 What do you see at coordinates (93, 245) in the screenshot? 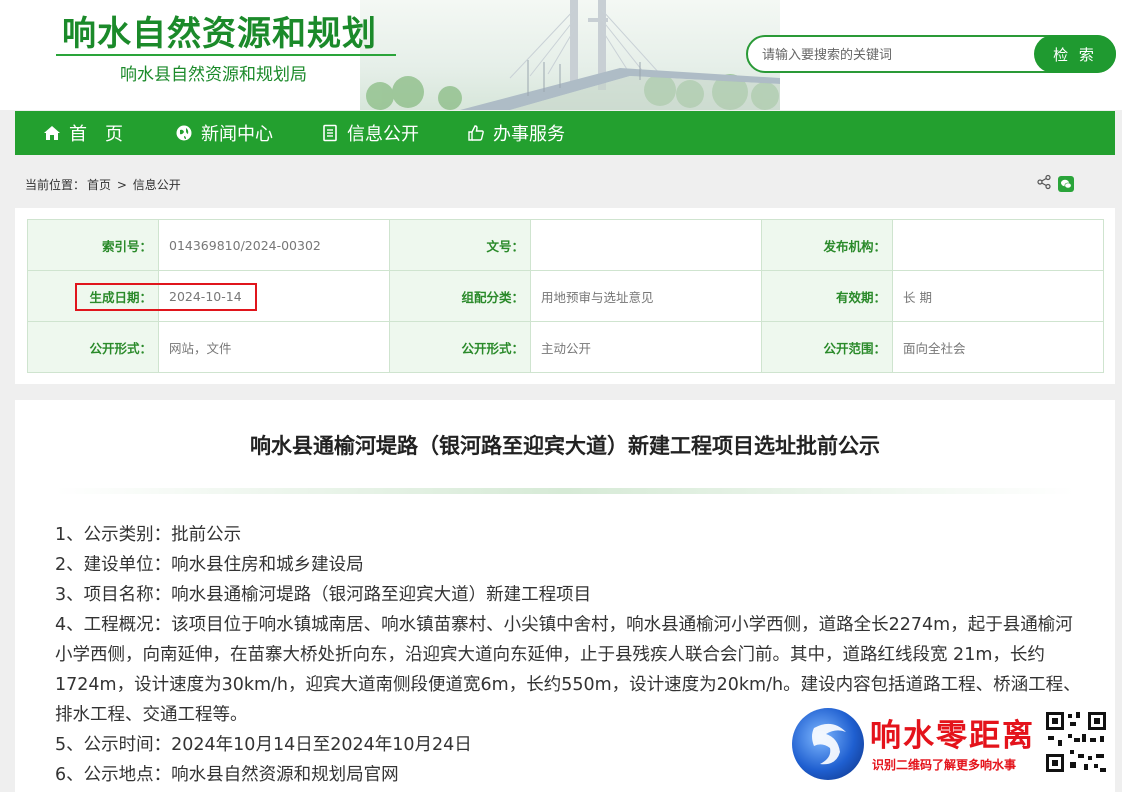
I see `meta-label: 索引号：` at bounding box center [93, 245].